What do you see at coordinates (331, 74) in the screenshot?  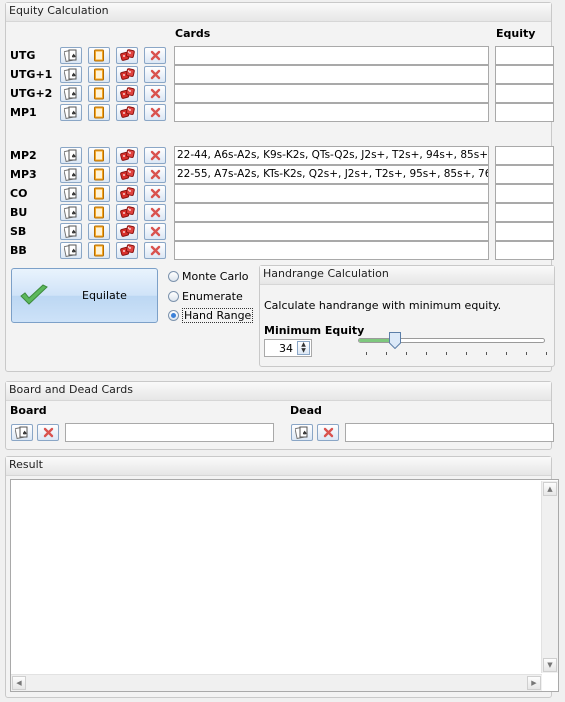 I see `utg-plus-1-cards-input` at bounding box center [331, 74].